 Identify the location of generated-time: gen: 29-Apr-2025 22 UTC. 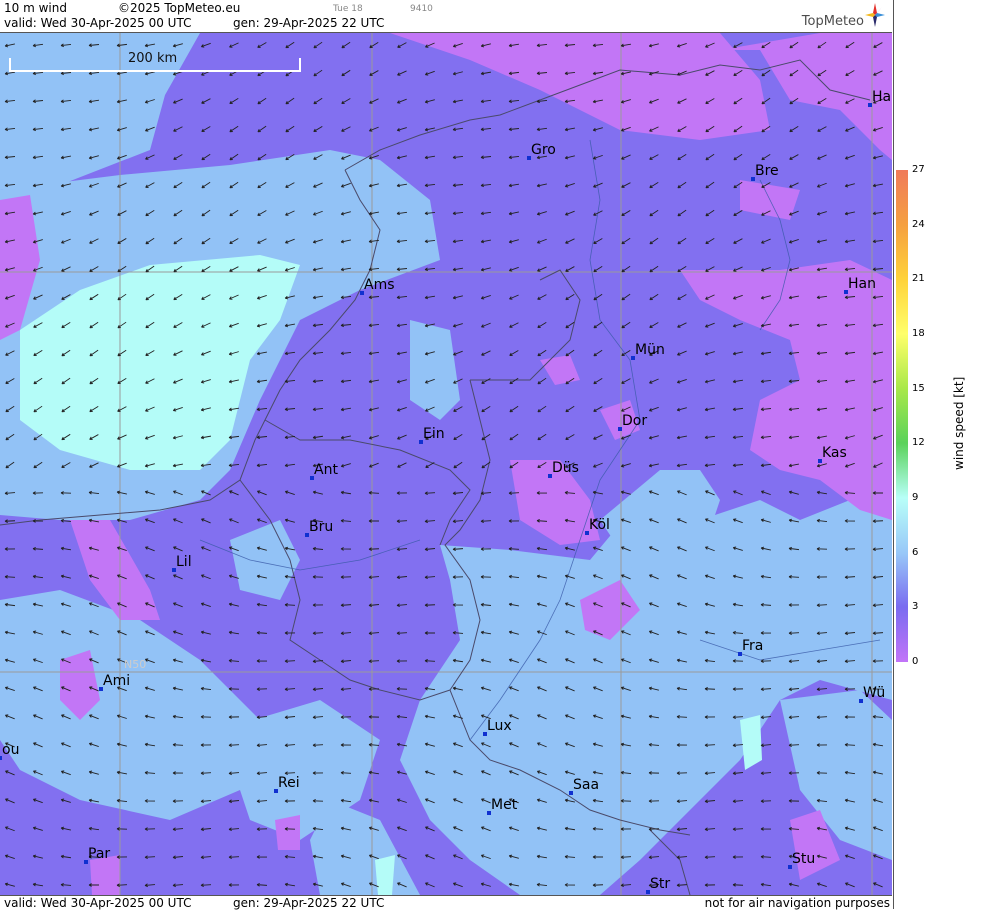
(309, 23).